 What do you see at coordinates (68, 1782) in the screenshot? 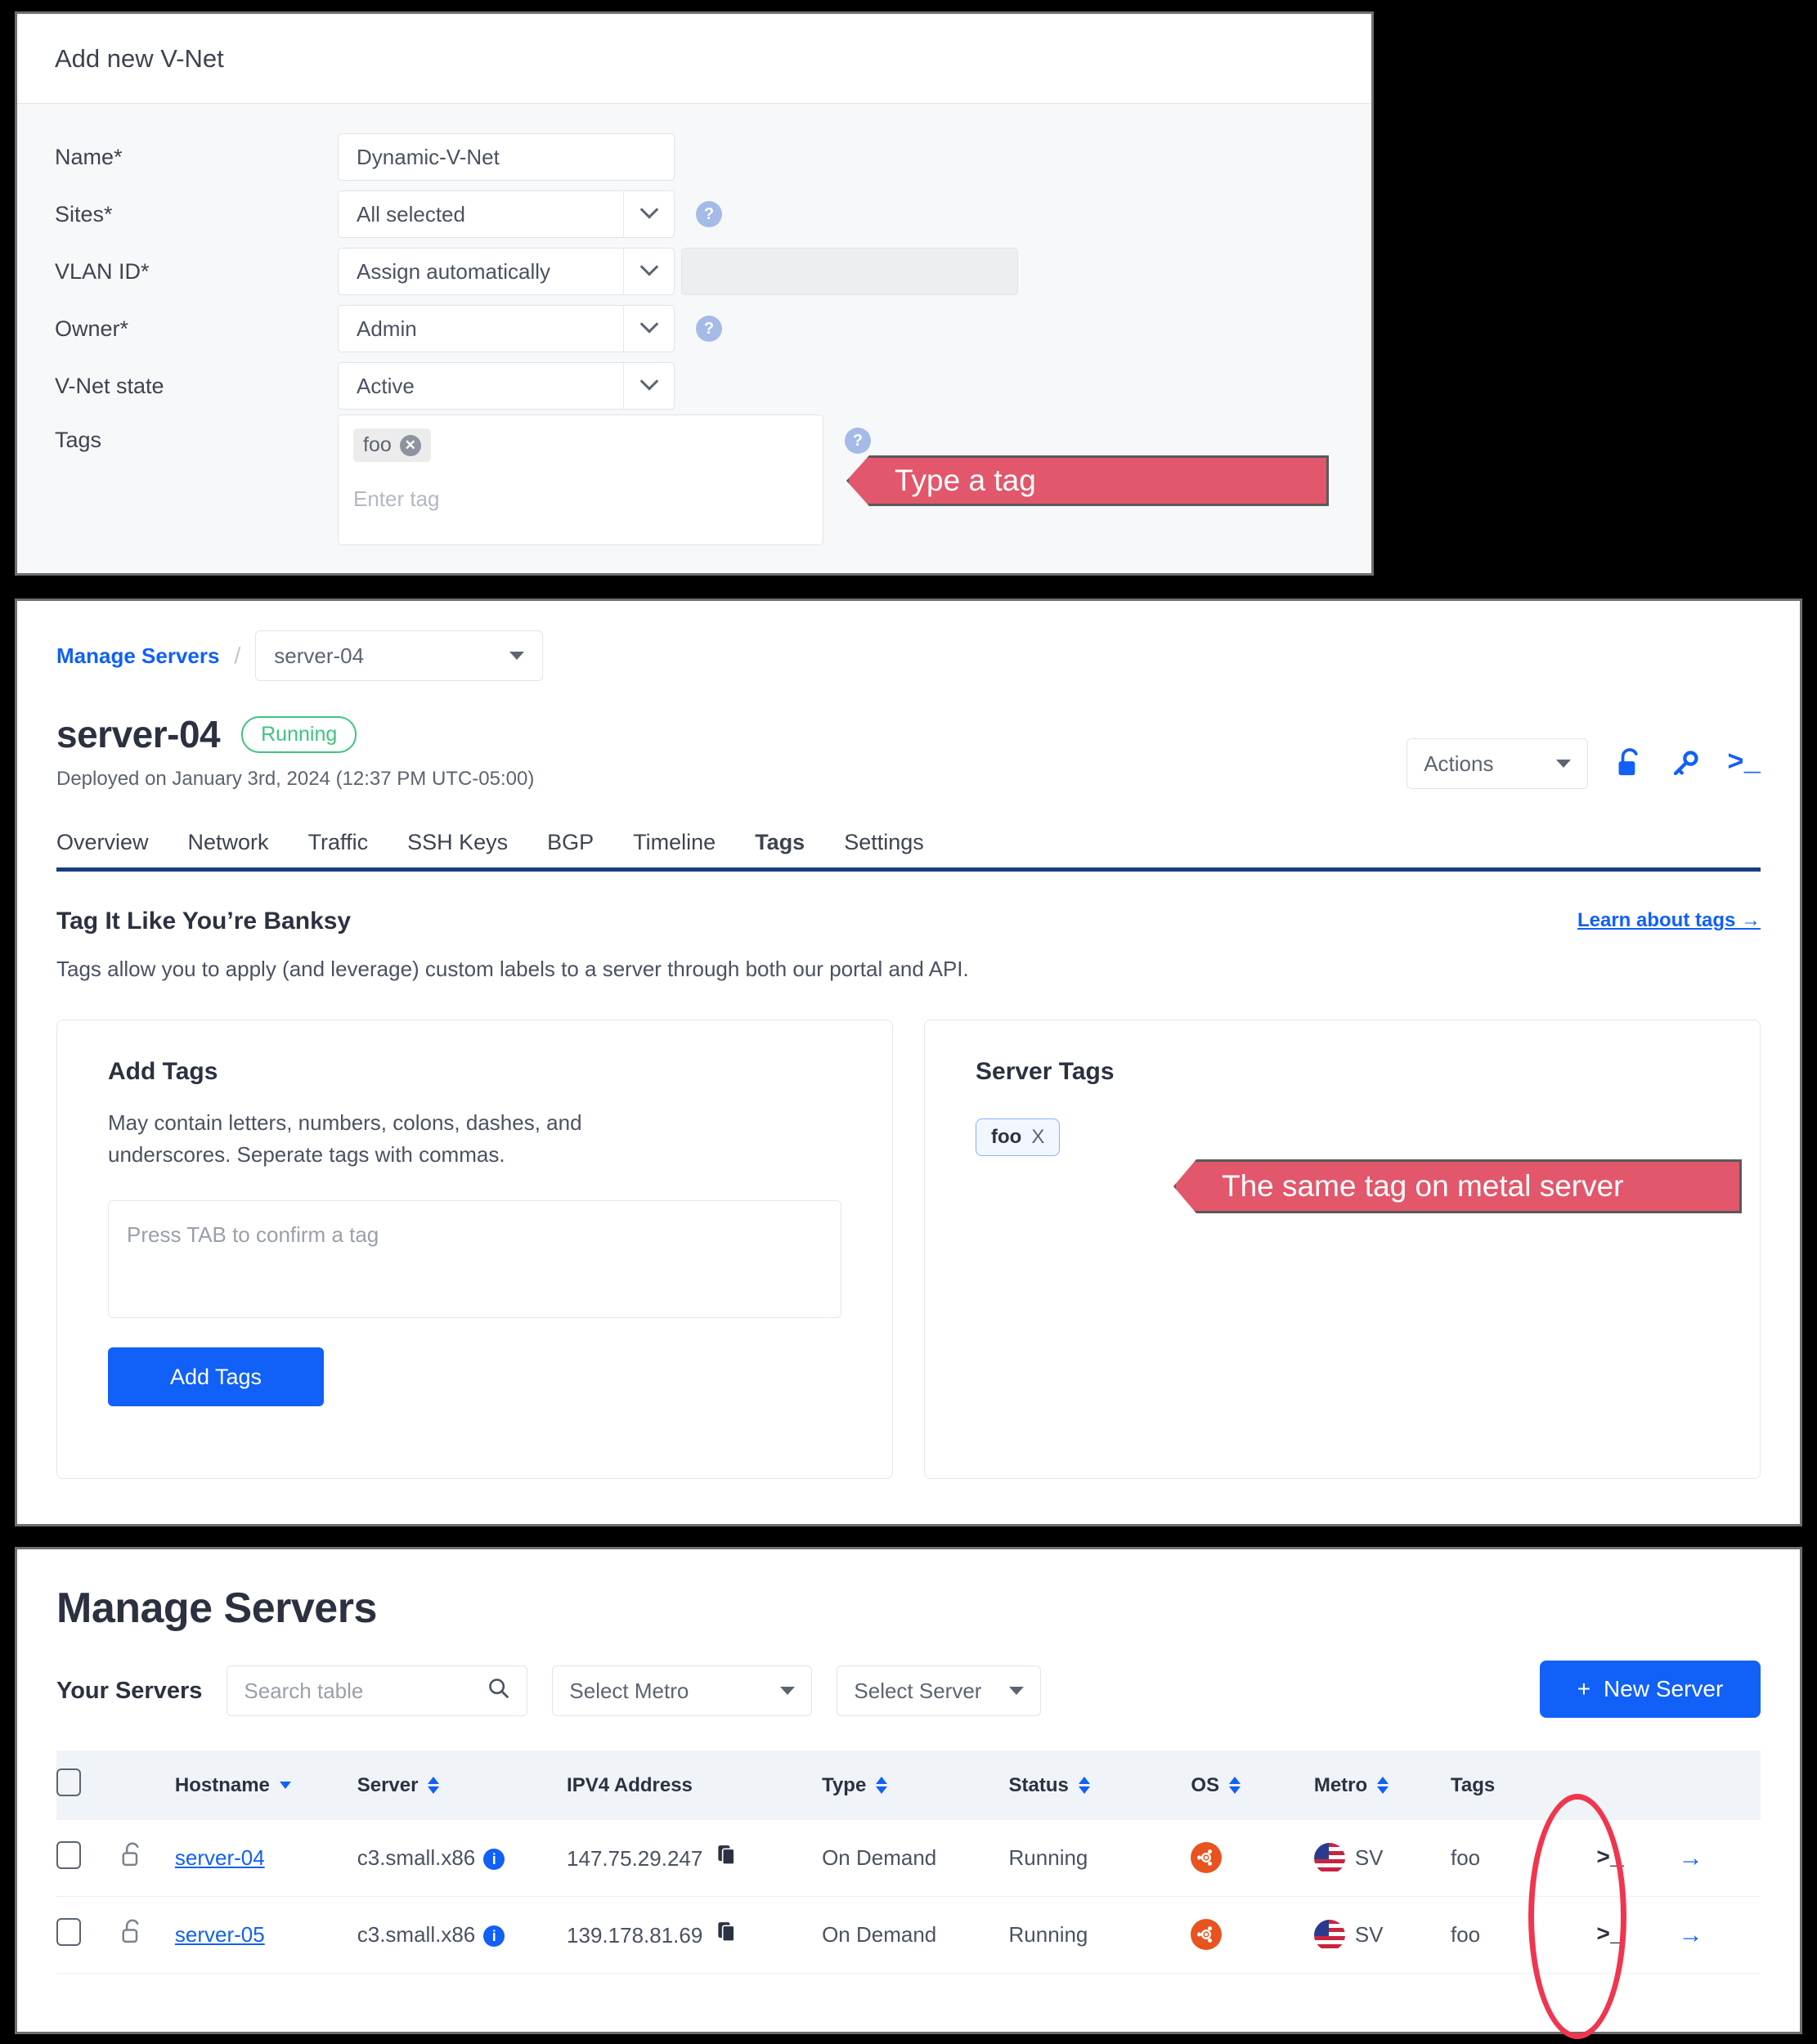
I see `select-all-checkbox` at bounding box center [68, 1782].